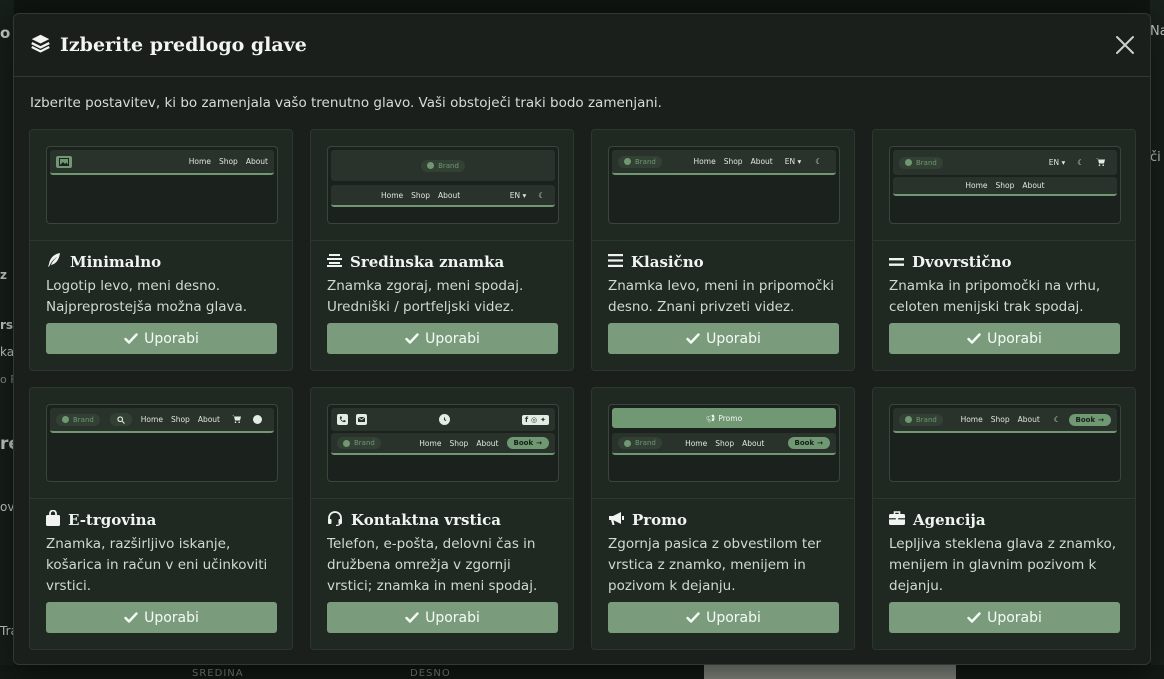 This screenshot has height=679, width=1164. Describe the element at coordinates (582, 672) in the screenshot. I see `background-bottom-strip` at that location.